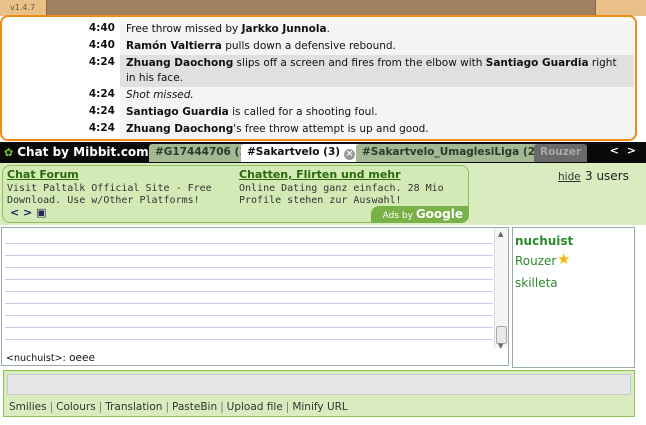 This screenshot has width=646, height=425. I want to click on mibbit-brand: ✿ Chat by Mibbit.com, so click(76, 152).